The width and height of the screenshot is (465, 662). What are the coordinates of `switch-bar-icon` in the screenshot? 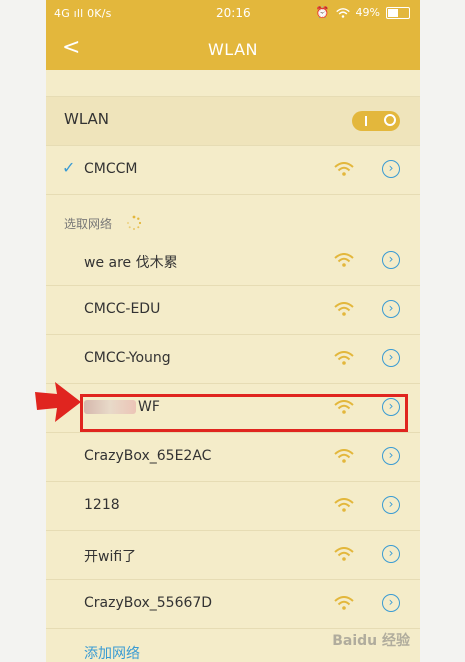 It's located at (366, 121).